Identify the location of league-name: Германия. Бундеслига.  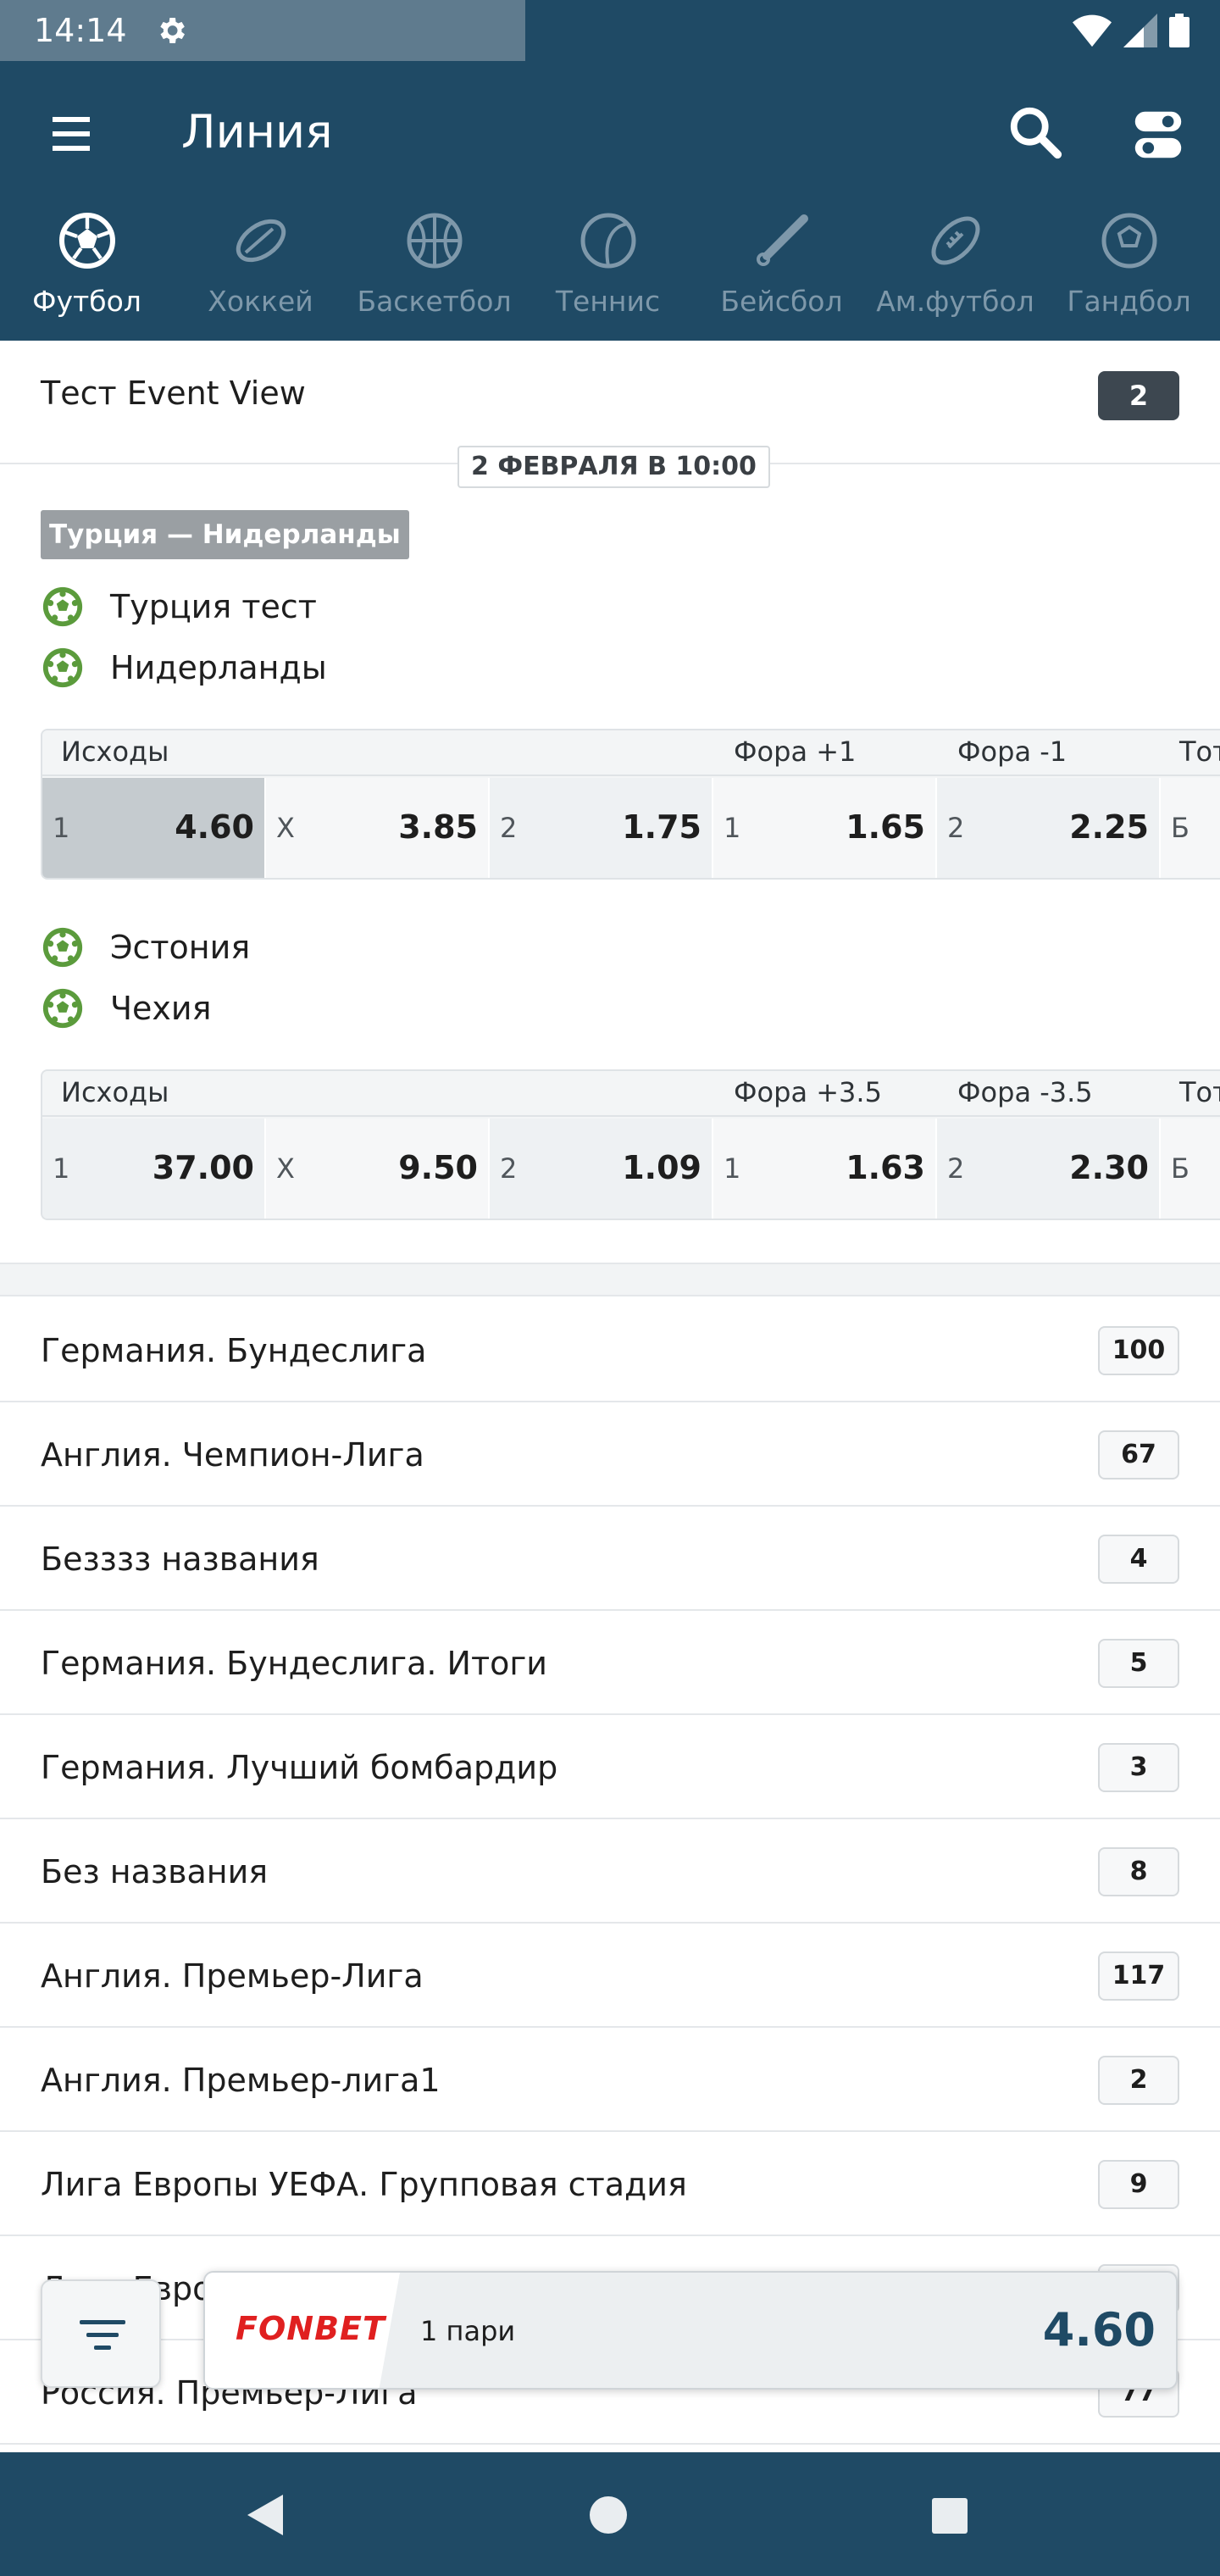
(234, 1350).